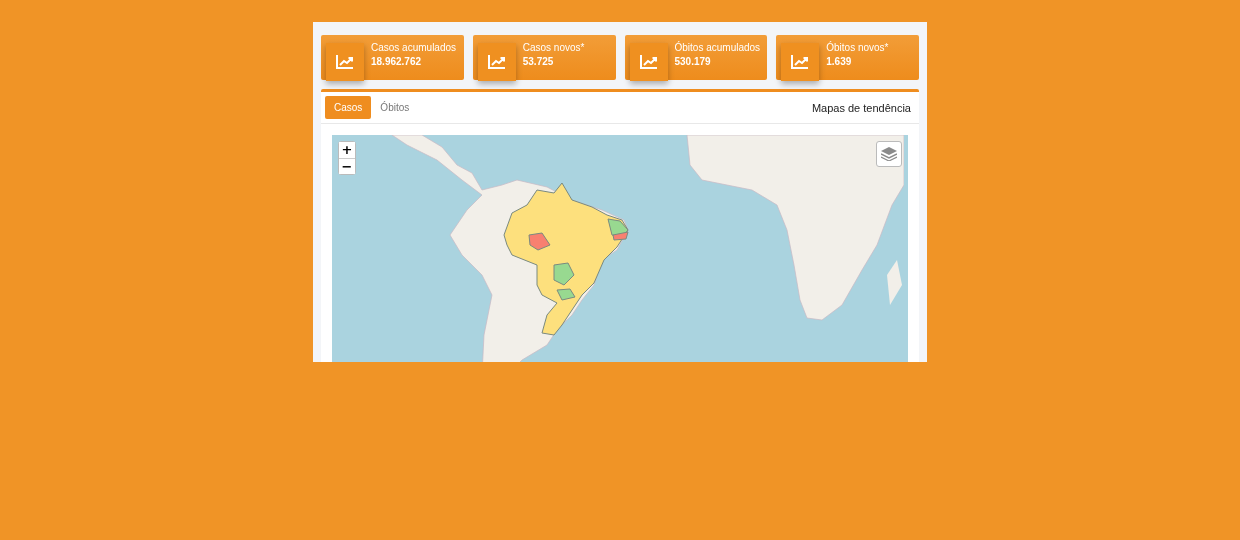 Image resolution: width=1240 pixels, height=540 pixels. Describe the element at coordinates (857, 47) in the screenshot. I see `stat-label: Óbitos novos*` at that location.